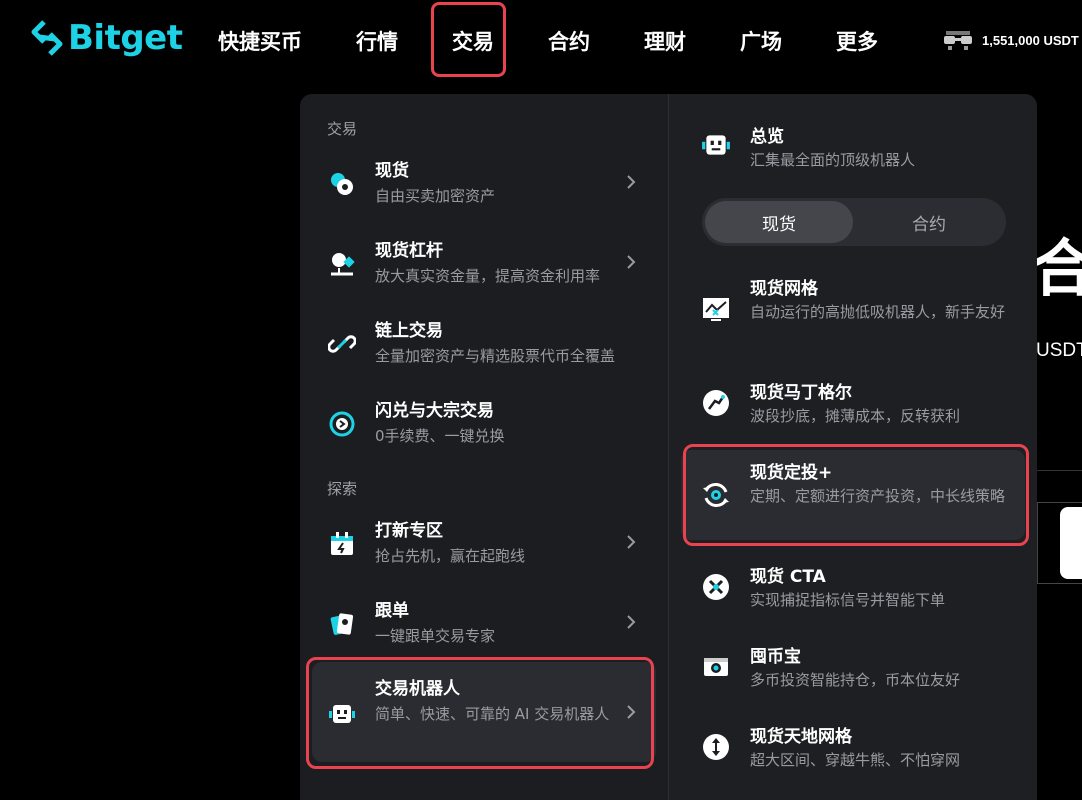 This screenshot has height=800, width=1082. I want to click on bot-overview-title: 总览, so click(767, 137).